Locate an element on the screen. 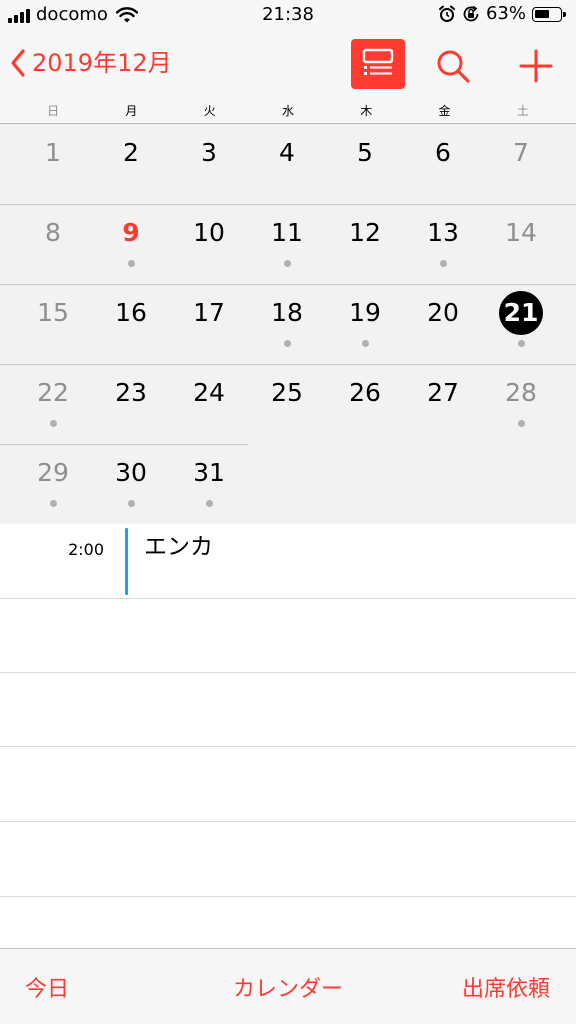 The width and height of the screenshot is (576, 1024). battery-percent: 63% is located at coordinates (505, 13).